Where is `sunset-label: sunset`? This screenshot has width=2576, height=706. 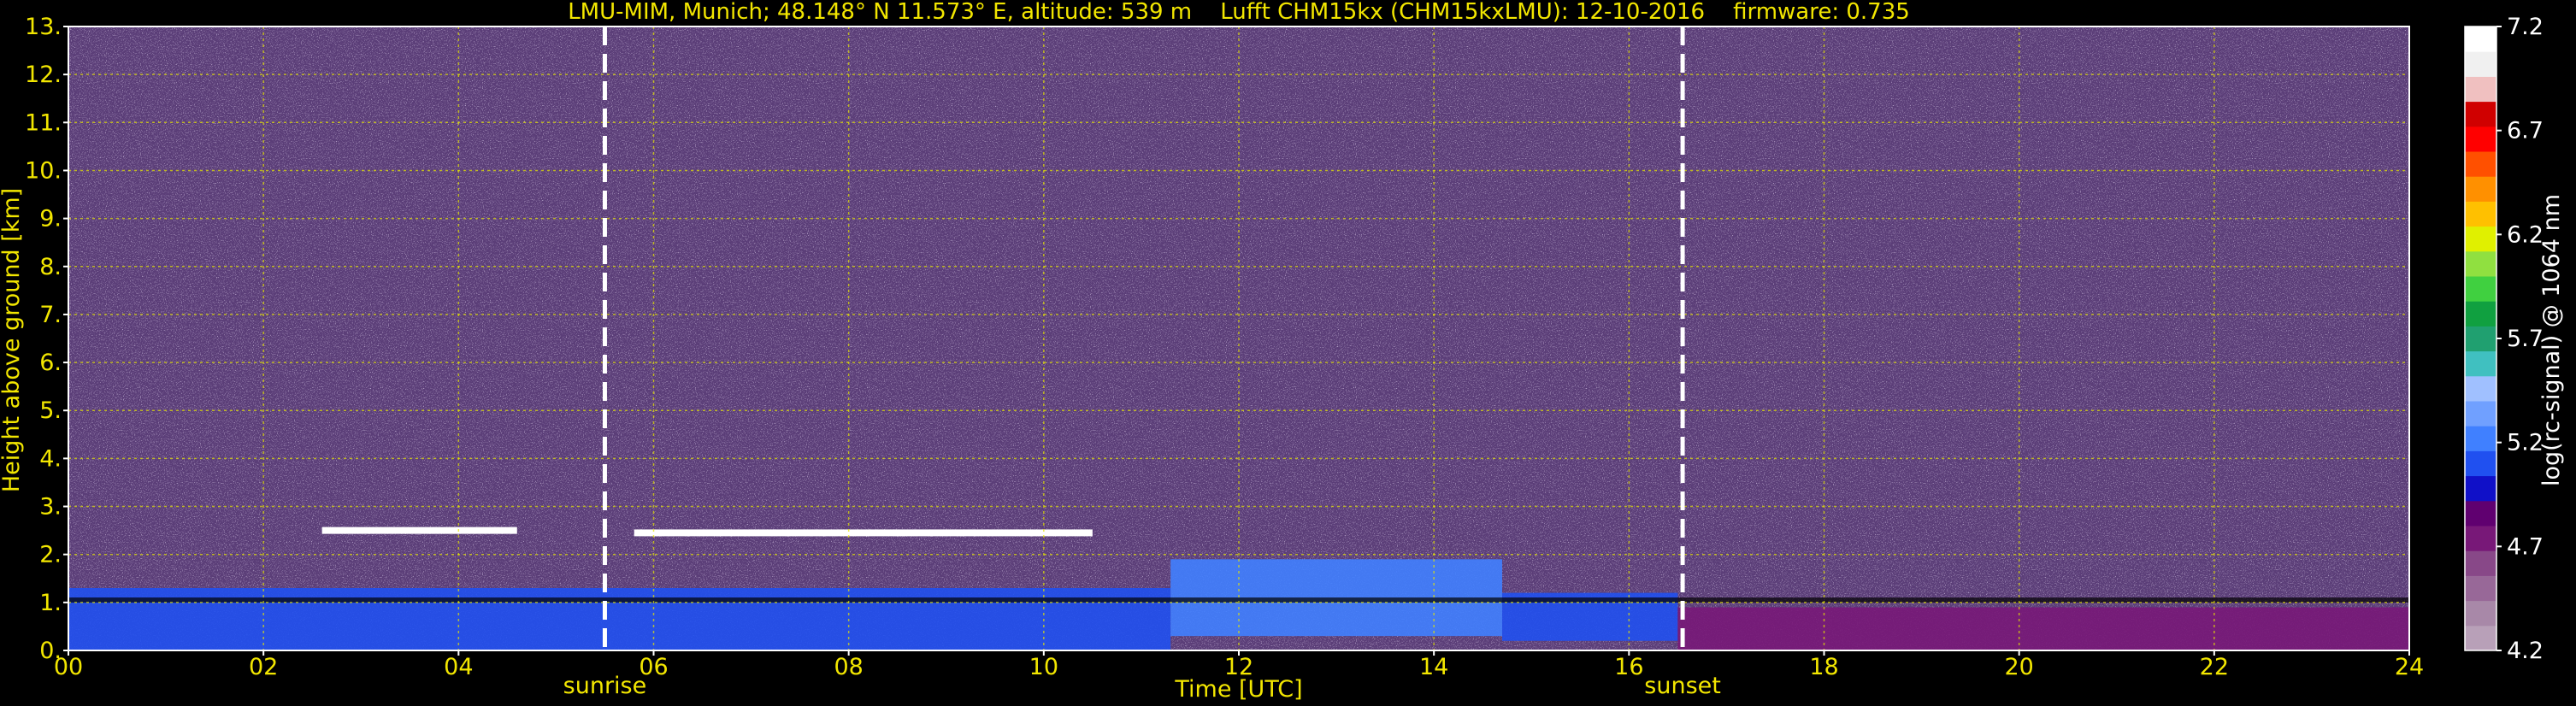 sunset-label: sunset is located at coordinates (1683, 686).